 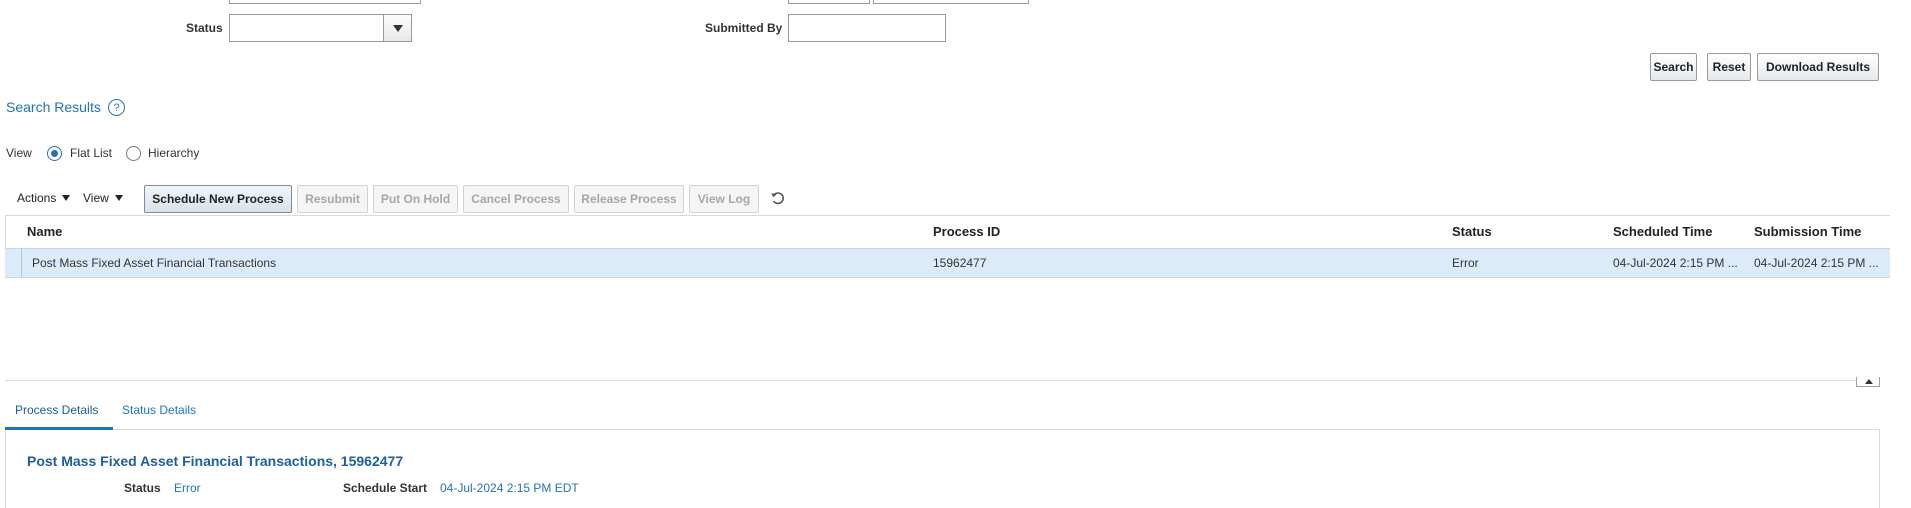 What do you see at coordinates (1868, 382) in the screenshot?
I see `collapse-panel-handle` at bounding box center [1868, 382].